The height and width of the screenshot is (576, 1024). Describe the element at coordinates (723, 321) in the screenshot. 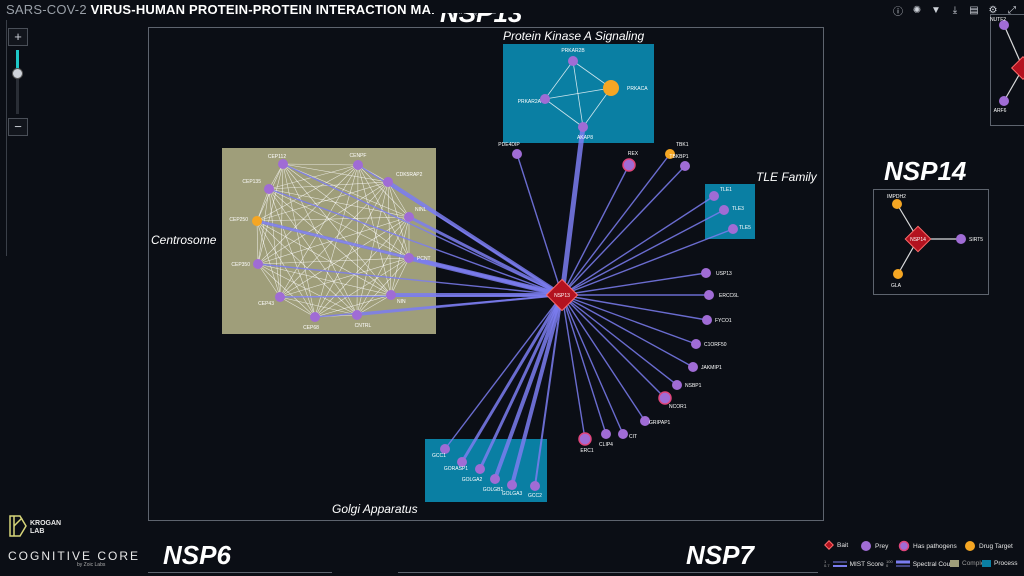

I see `node-label: FYCO1` at that location.